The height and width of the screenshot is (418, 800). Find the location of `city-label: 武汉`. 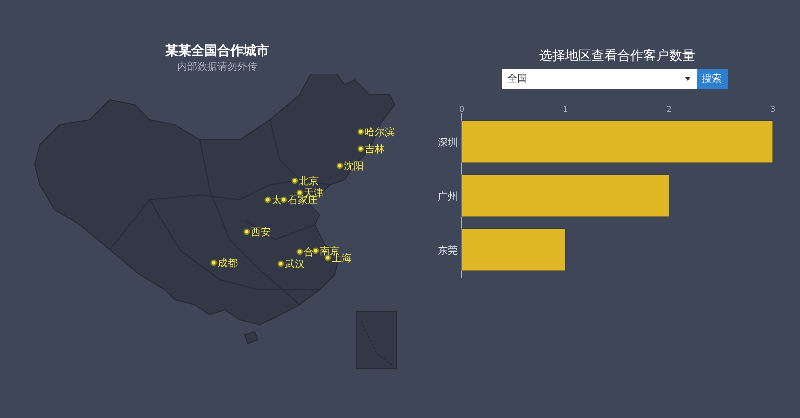

city-label: 武汉 is located at coordinates (295, 265).